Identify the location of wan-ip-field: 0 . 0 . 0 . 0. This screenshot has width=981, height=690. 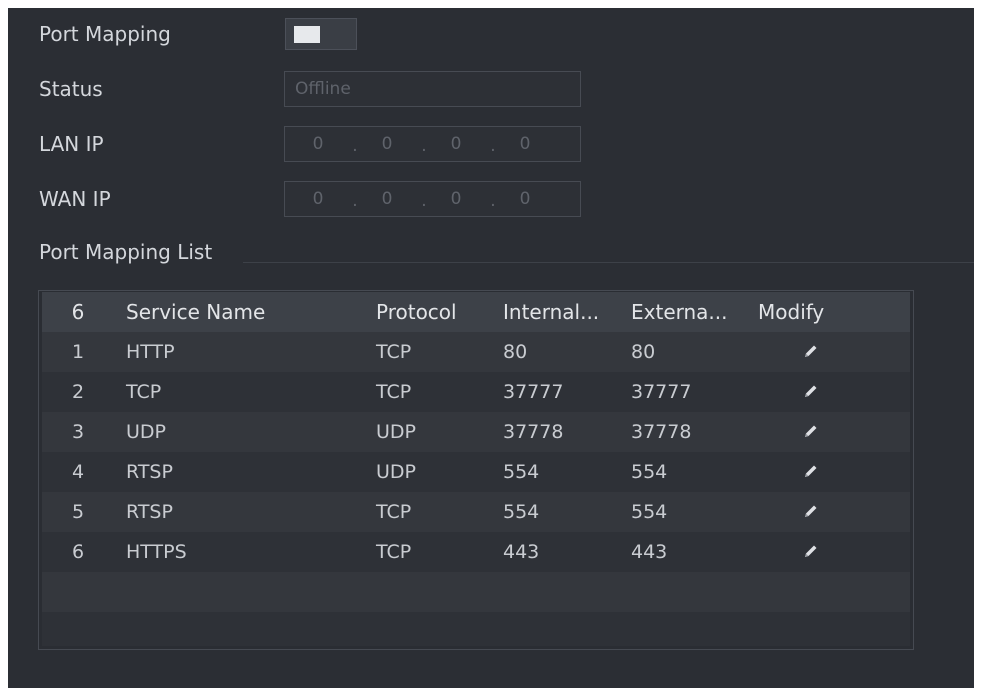
(432, 199).